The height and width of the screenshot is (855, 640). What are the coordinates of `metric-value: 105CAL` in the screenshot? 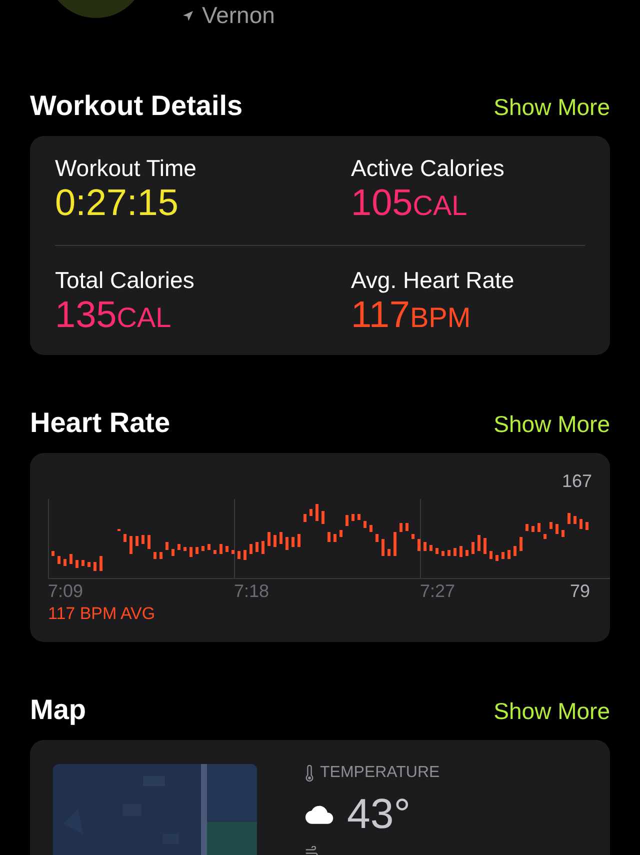 It's located at (409, 203).